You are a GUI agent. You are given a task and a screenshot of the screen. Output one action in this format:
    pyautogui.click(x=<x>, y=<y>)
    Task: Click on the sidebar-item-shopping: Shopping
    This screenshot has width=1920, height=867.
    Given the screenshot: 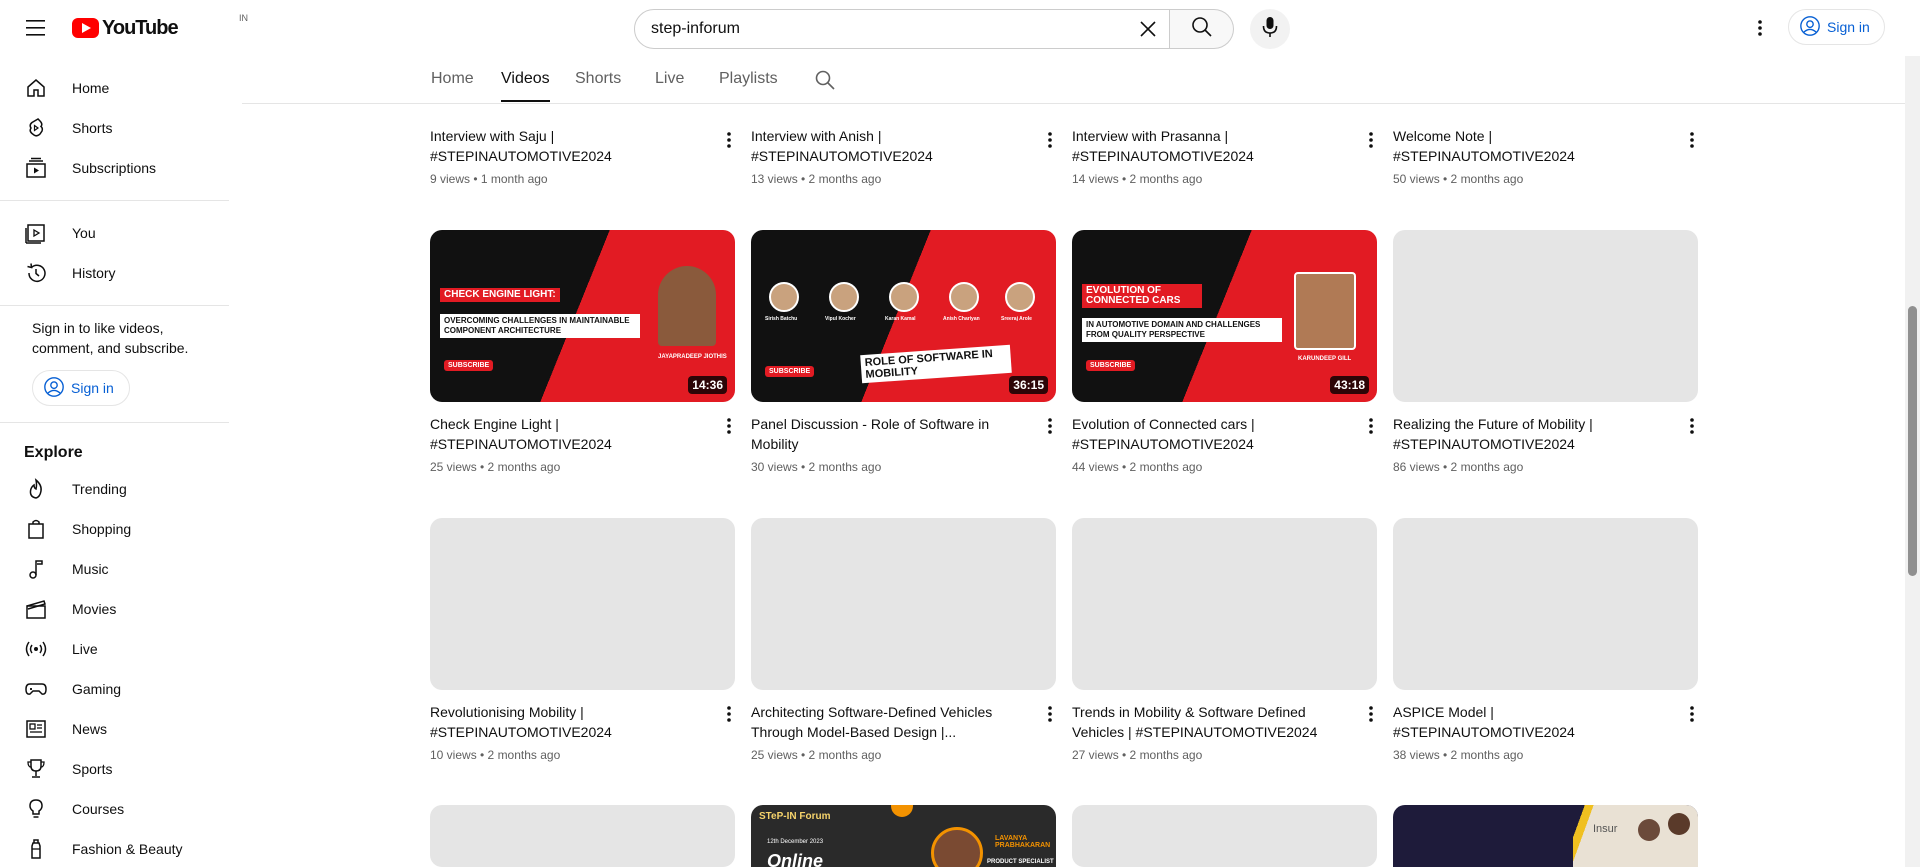 What is the action you would take?
    pyautogui.click(x=114, y=529)
    